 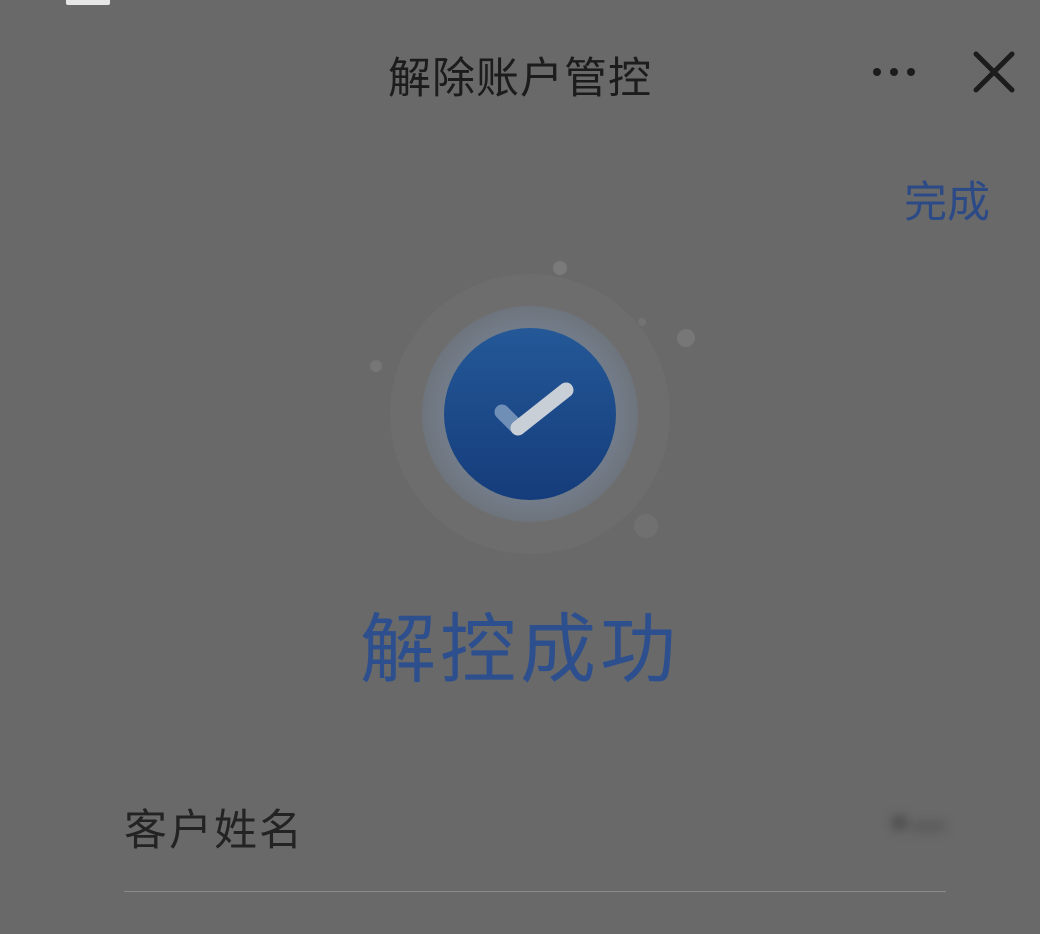 I want to click on detail-value: •—, so click(x=917, y=824).